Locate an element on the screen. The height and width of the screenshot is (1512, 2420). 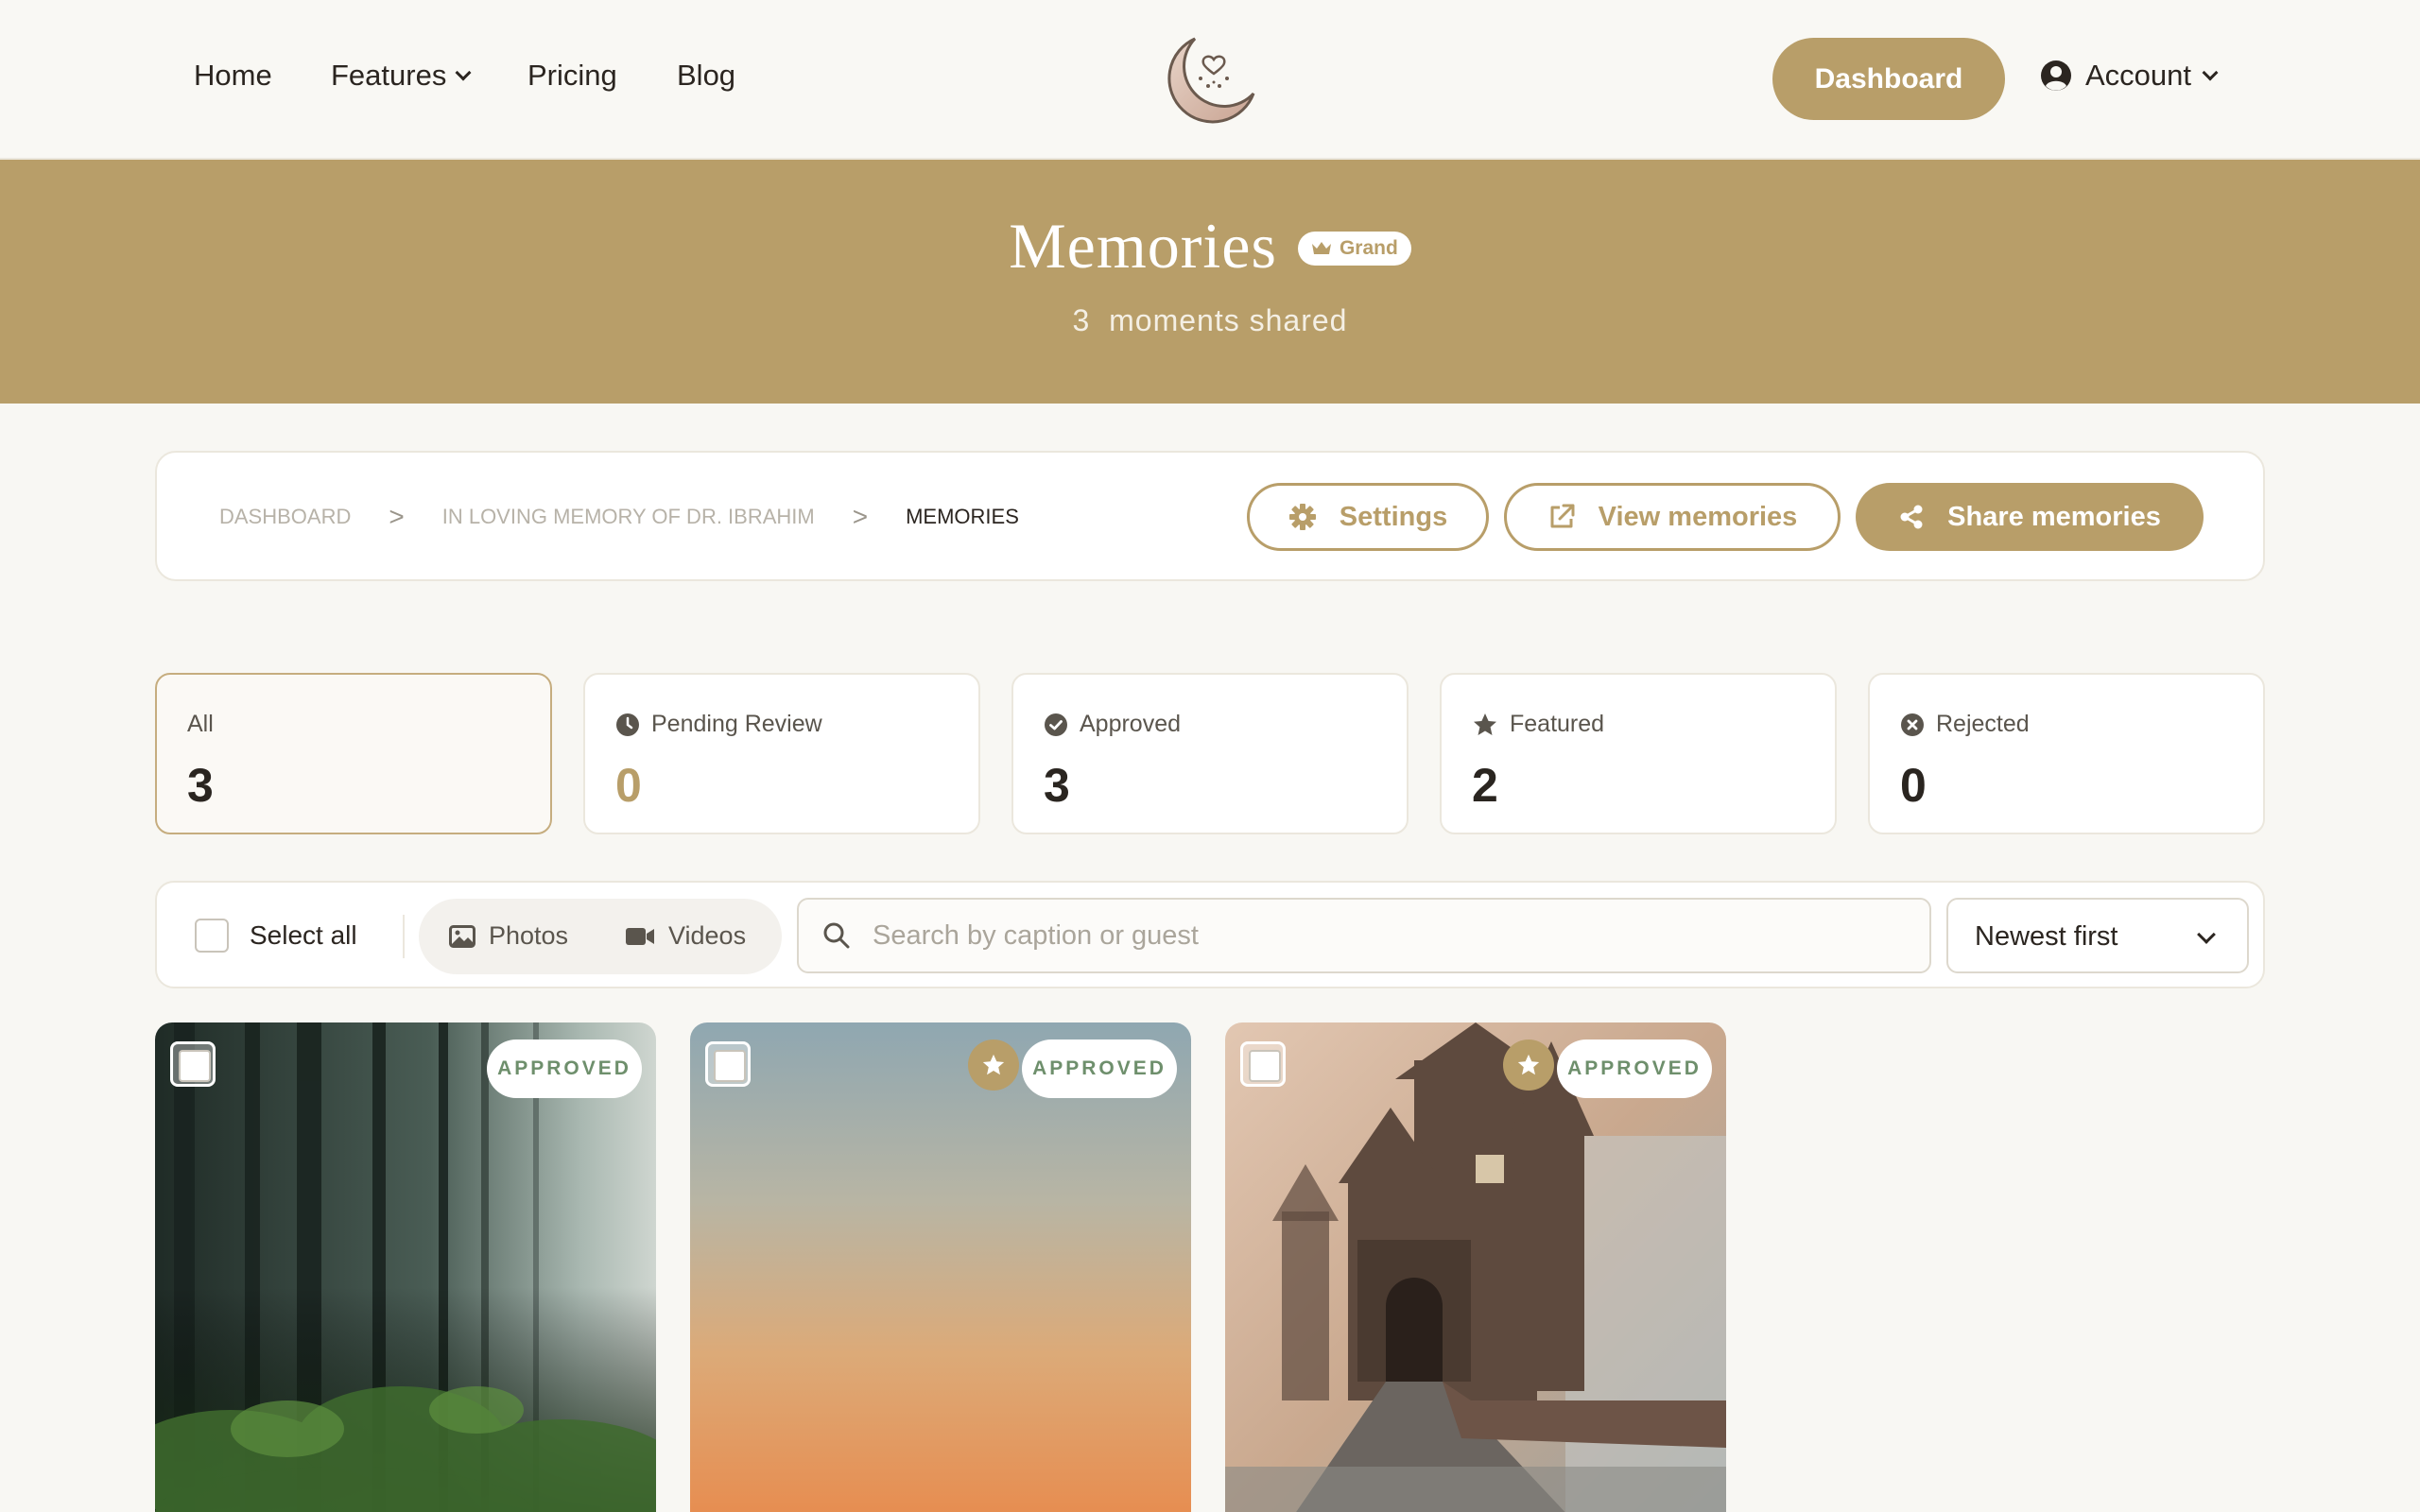
videos-filter-button: Videos is located at coordinates (685, 936).